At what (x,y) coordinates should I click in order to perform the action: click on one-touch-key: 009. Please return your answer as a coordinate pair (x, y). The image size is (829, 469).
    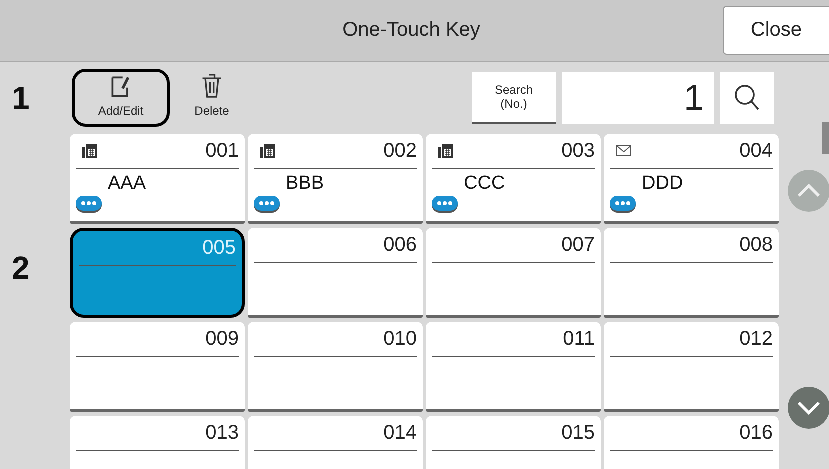
    Looking at the image, I should click on (157, 367).